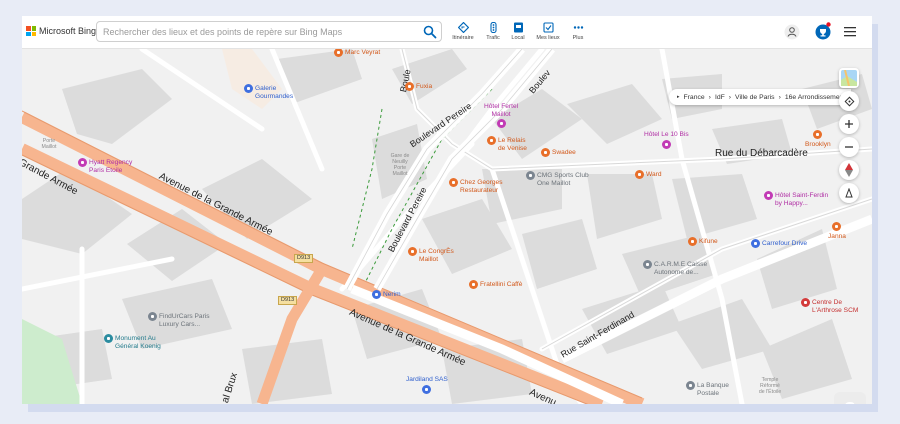 Image resolution: width=900 pixels, height=424 pixels. Describe the element at coordinates (707, 389) in the screenshot. I see `poi-banque-postale: La Banque Postale` at that location.